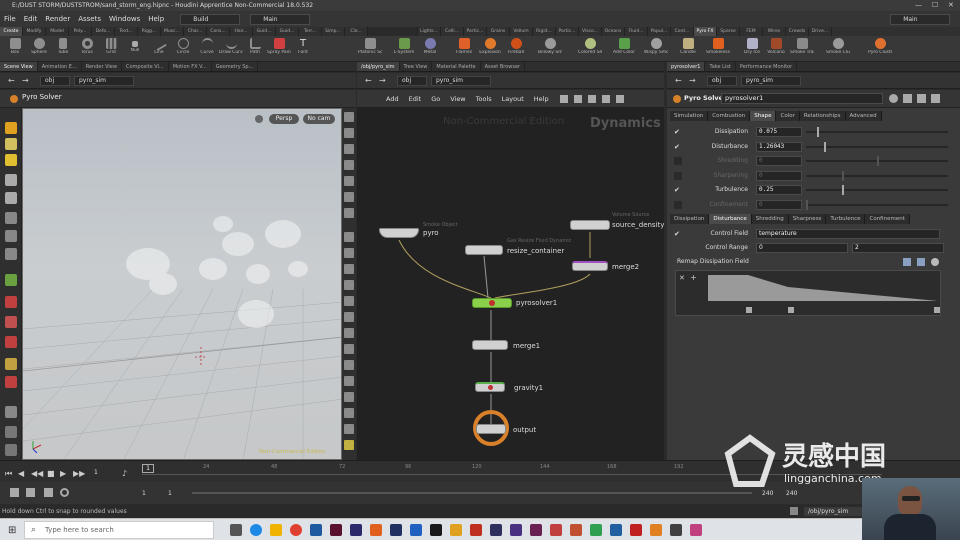 Image resolution: width=960 pixels, height=540 pixels. What do you see at coordinates (779, 204) in the screenshot?
I see `param-value-field: 0` at bounding box center [779, 204].